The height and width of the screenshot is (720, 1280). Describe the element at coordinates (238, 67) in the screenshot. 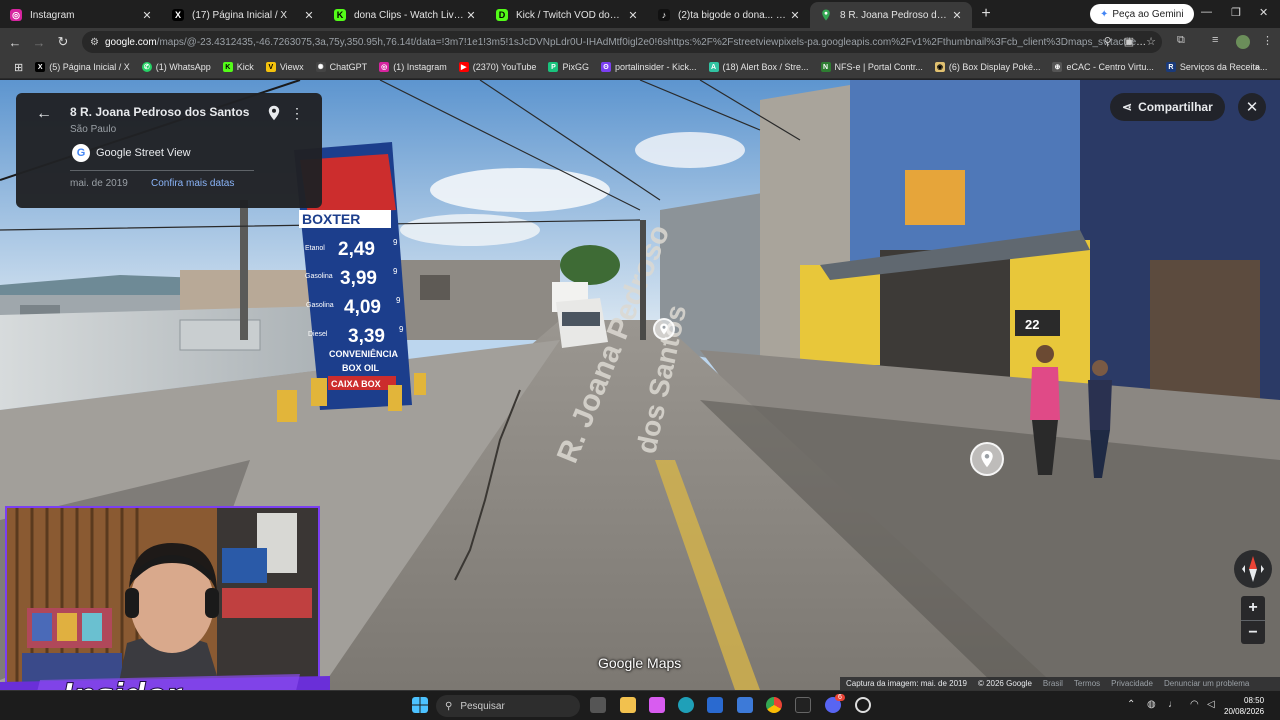

I see `bookmark-kick: K Kick` at that location.